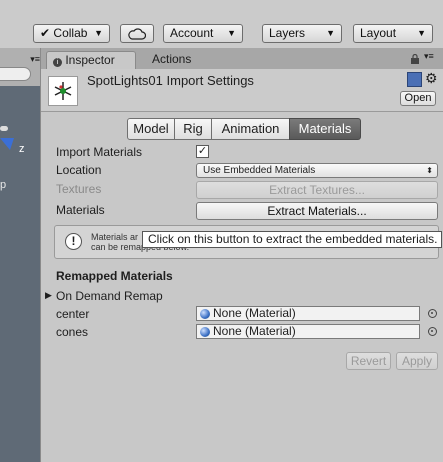 The image size is (443, 462). Describe the element at coordinates (151, 129) in the screenshot. I see `tab-model: Model` at that location.